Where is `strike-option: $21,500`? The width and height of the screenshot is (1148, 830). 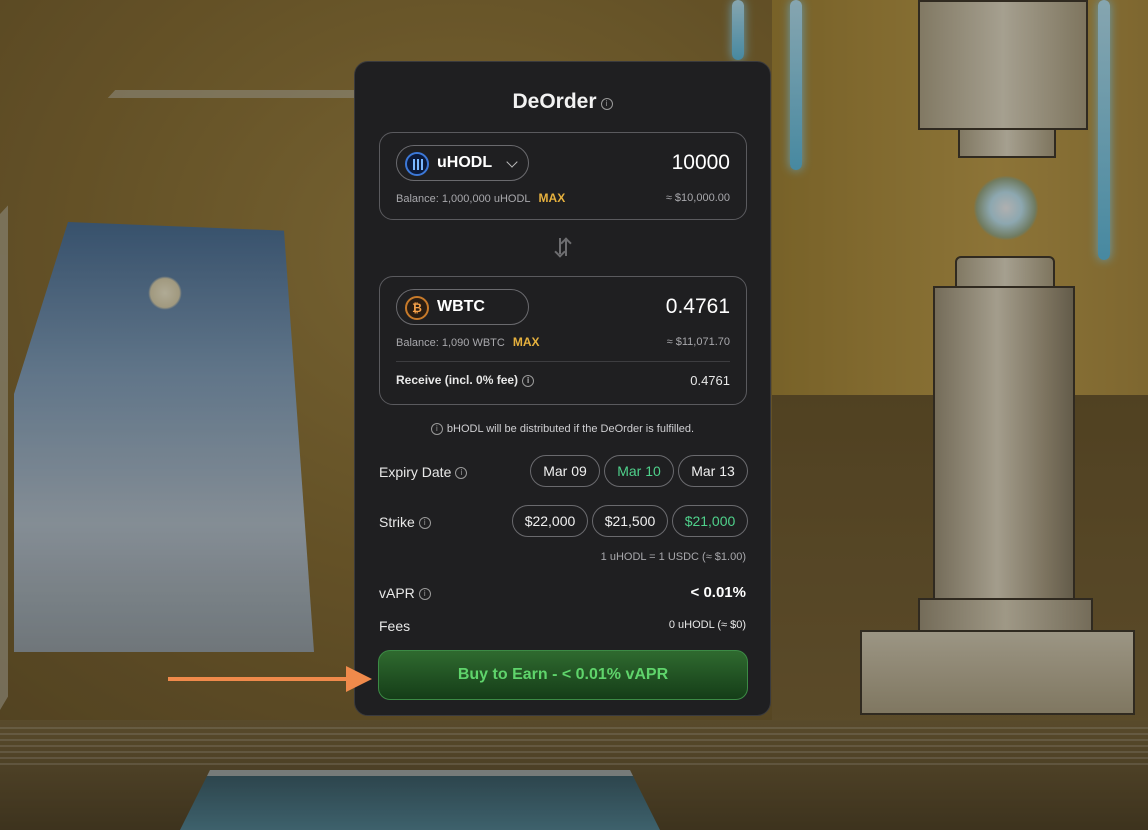 strike-option: $21,500 is located at coordinates (630, 521).